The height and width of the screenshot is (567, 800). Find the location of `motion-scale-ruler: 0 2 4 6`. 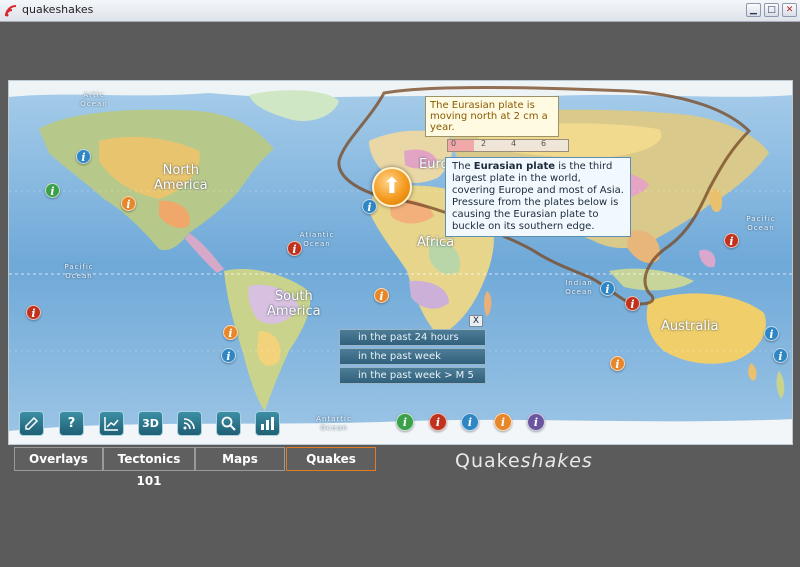

motion-scale-ruler: 0 2 4 6 is located at coordinates (508, 145).